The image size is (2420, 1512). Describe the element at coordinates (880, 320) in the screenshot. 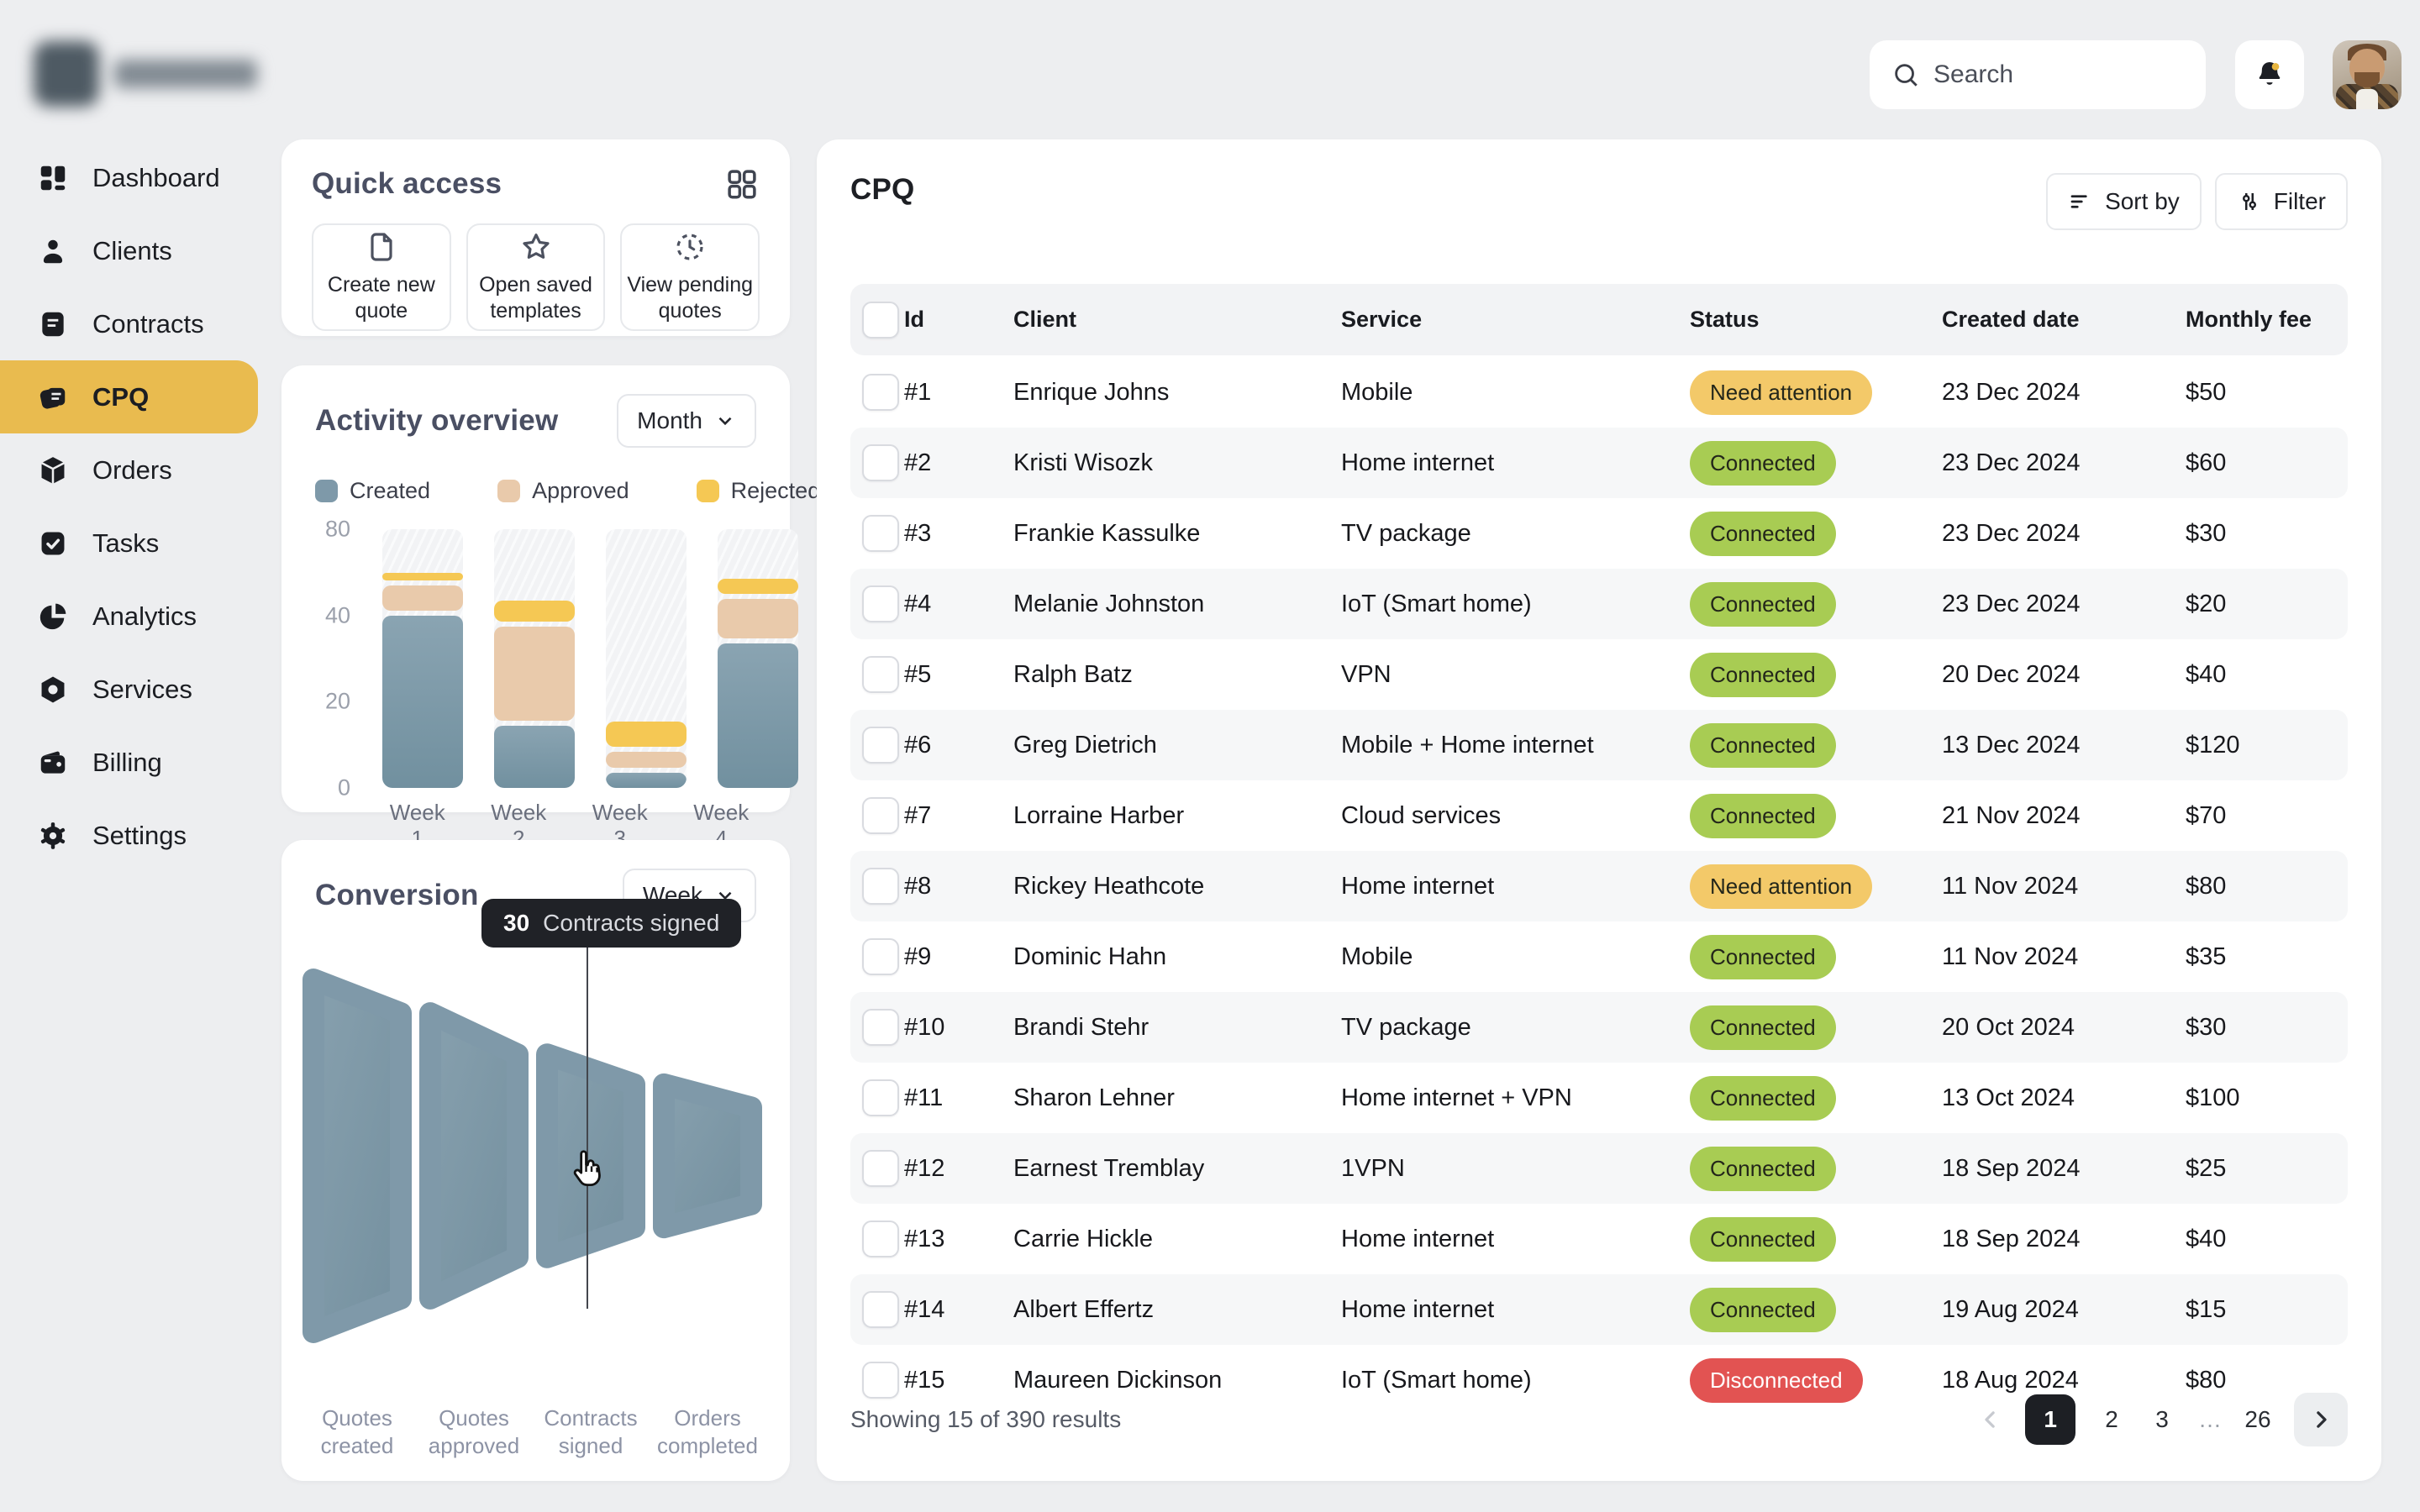

I see `select-all-checkbox` at that location.